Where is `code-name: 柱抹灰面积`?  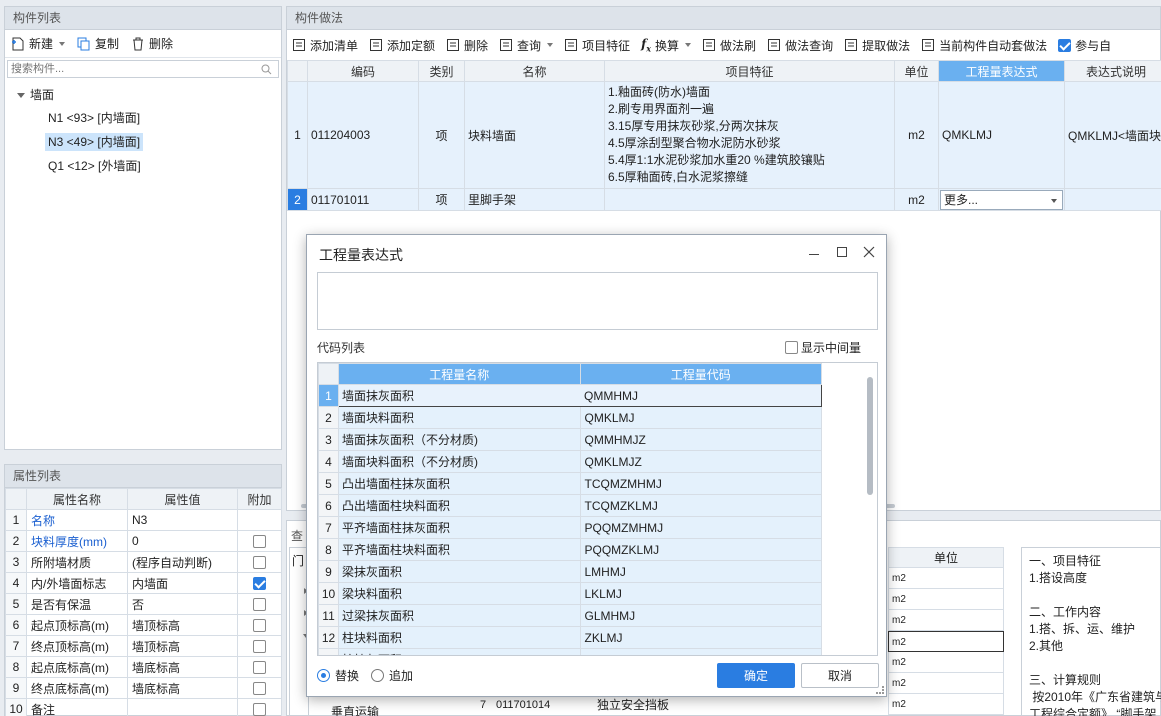 code-name: 柱抹灰面积 is located at coordinates (459, 651).